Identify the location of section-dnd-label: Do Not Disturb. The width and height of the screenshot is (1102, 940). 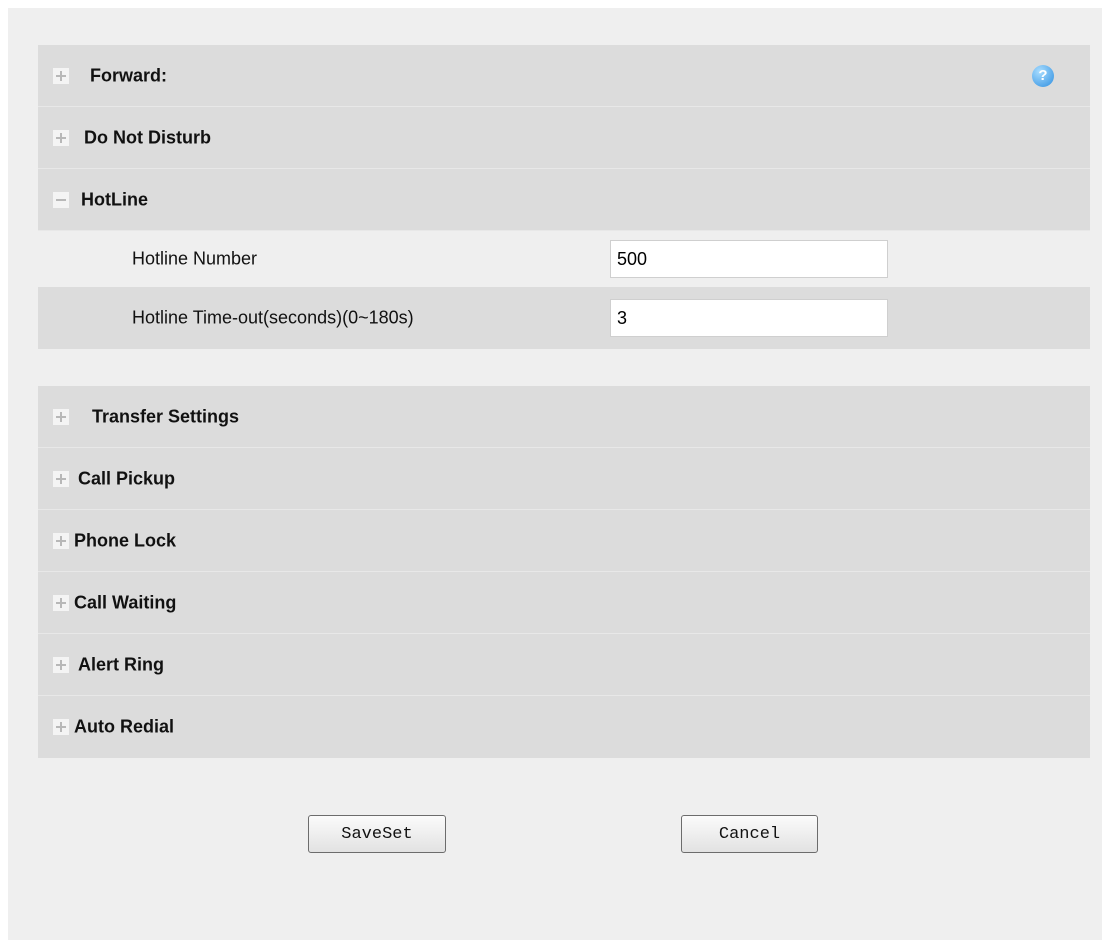
(147, 137).